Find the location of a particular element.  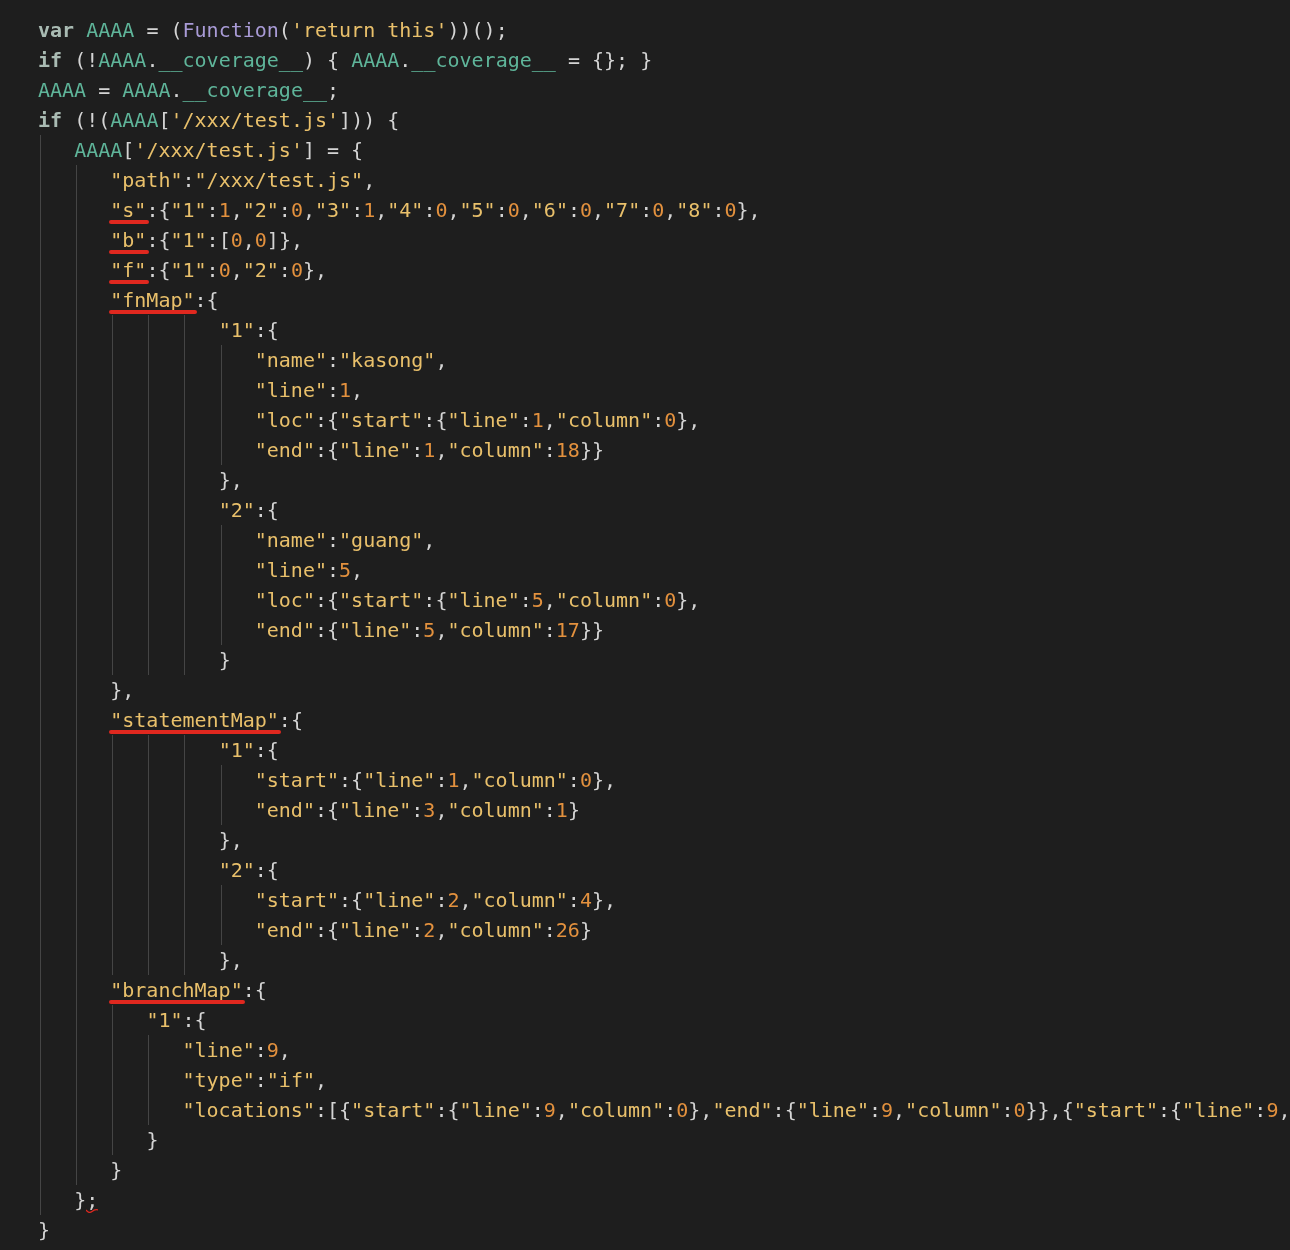

code-line: "name":"kasong", is located at coordinates (350, 360).